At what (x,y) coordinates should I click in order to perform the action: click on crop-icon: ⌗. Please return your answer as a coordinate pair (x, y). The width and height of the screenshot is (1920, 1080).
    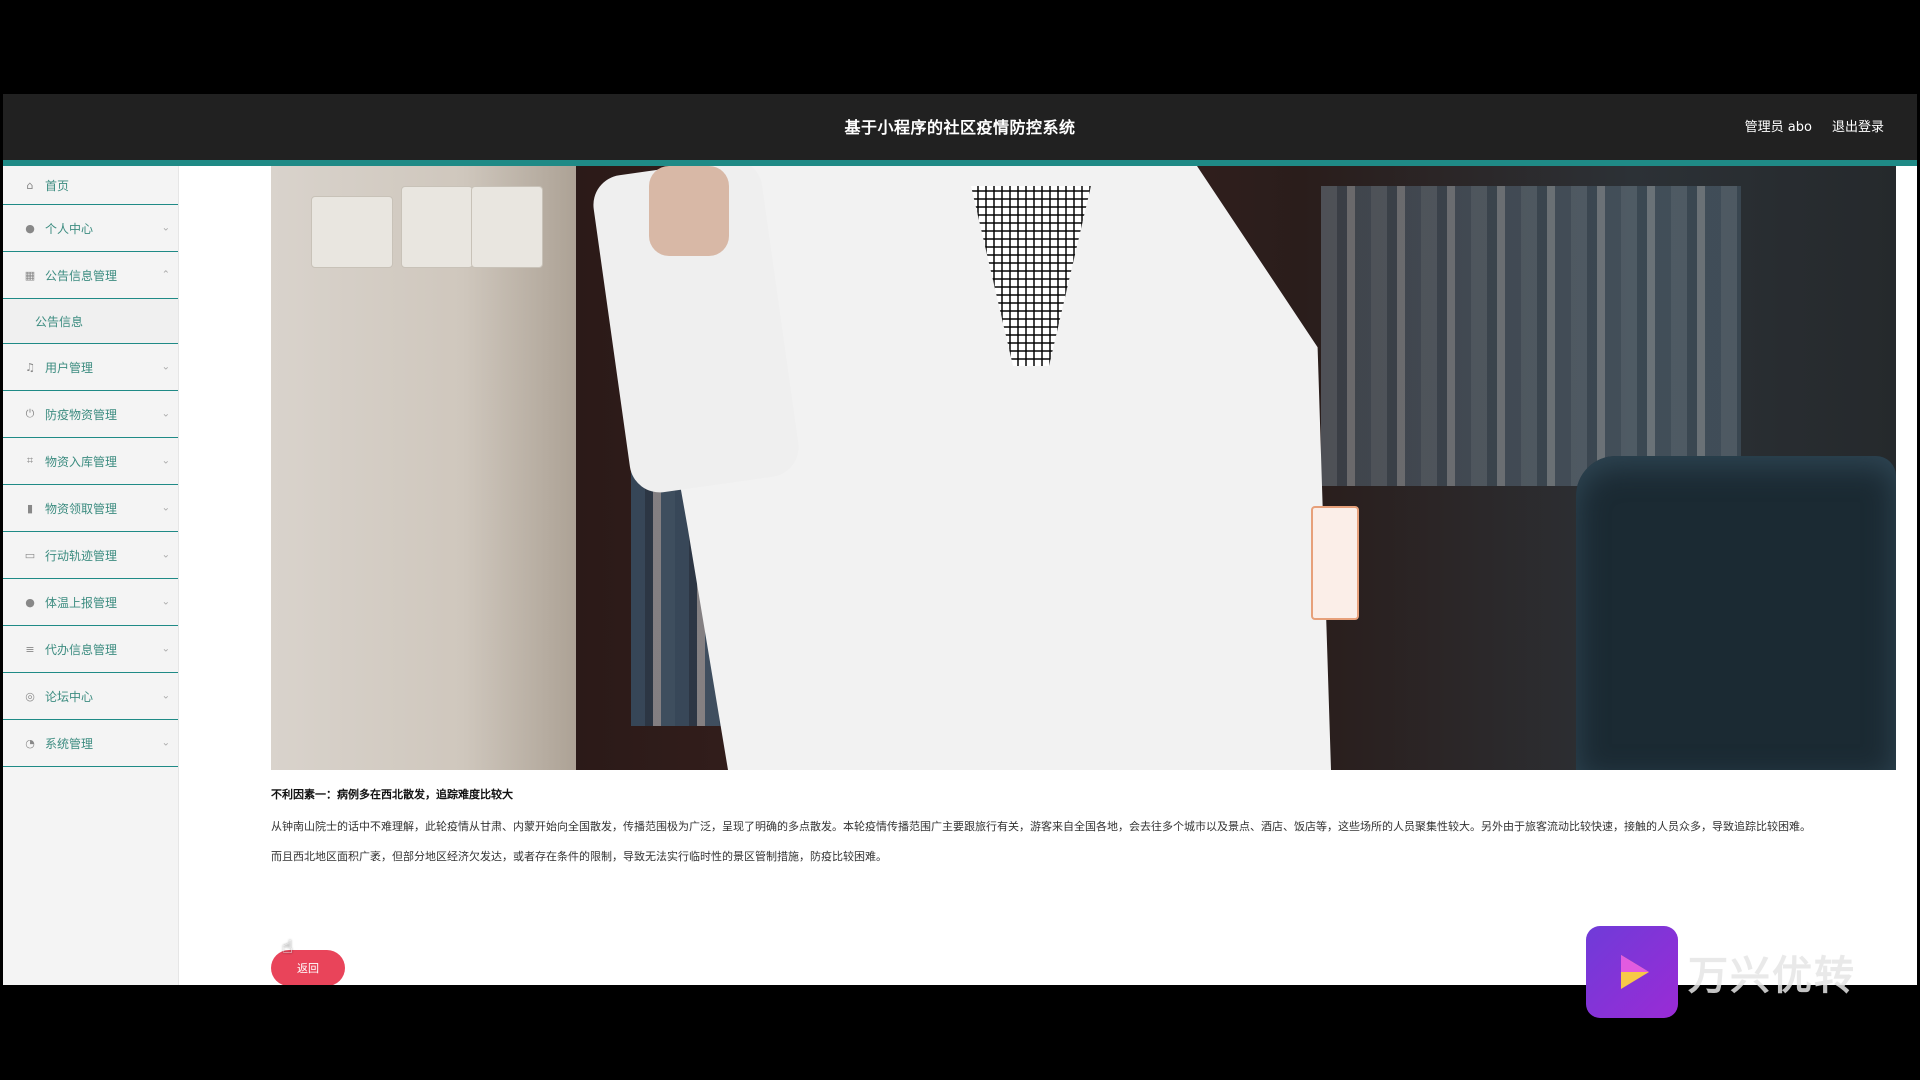
    Looking at the image, I should click on (30, 460).